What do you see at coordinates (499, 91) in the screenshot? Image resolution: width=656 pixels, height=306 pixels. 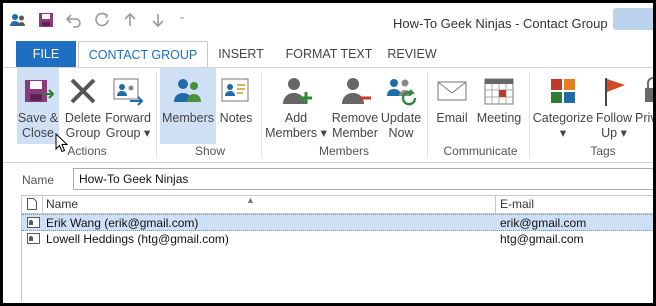 I see `meeting-calendar-icon` at bounding box center [499, 91].